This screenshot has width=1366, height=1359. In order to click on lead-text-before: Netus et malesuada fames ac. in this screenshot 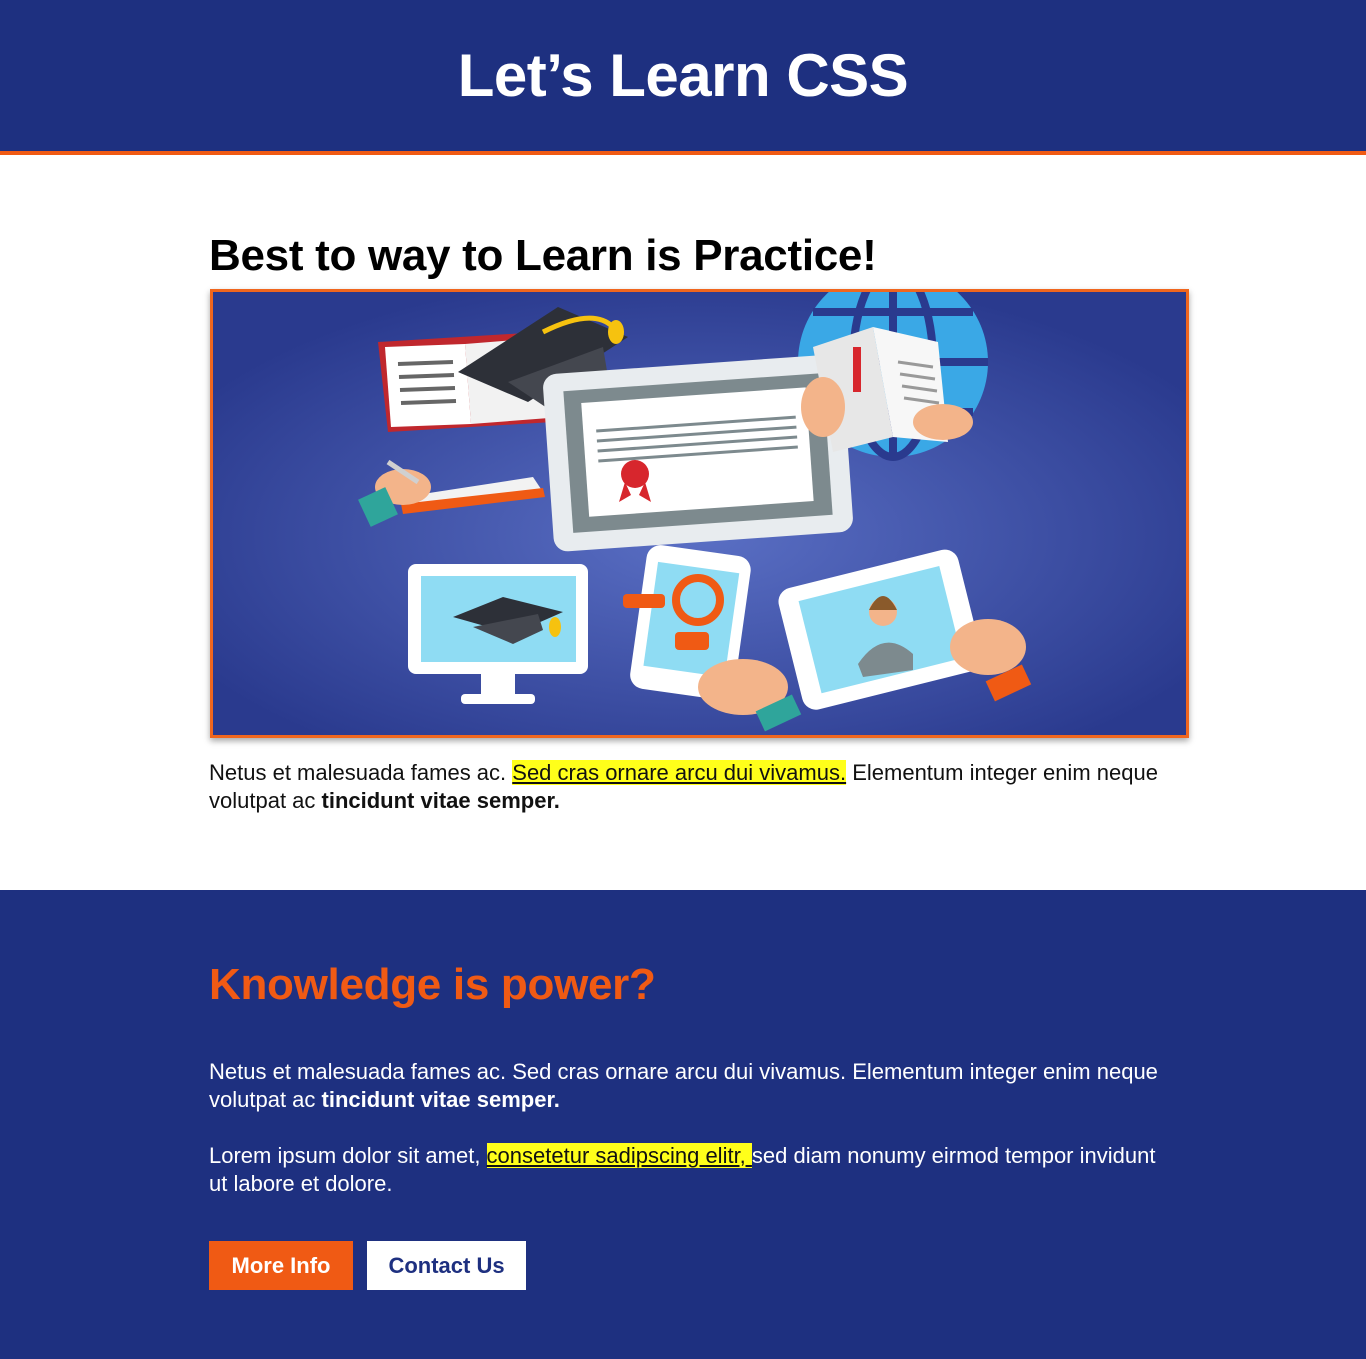, I will do `click(361, 772)`.